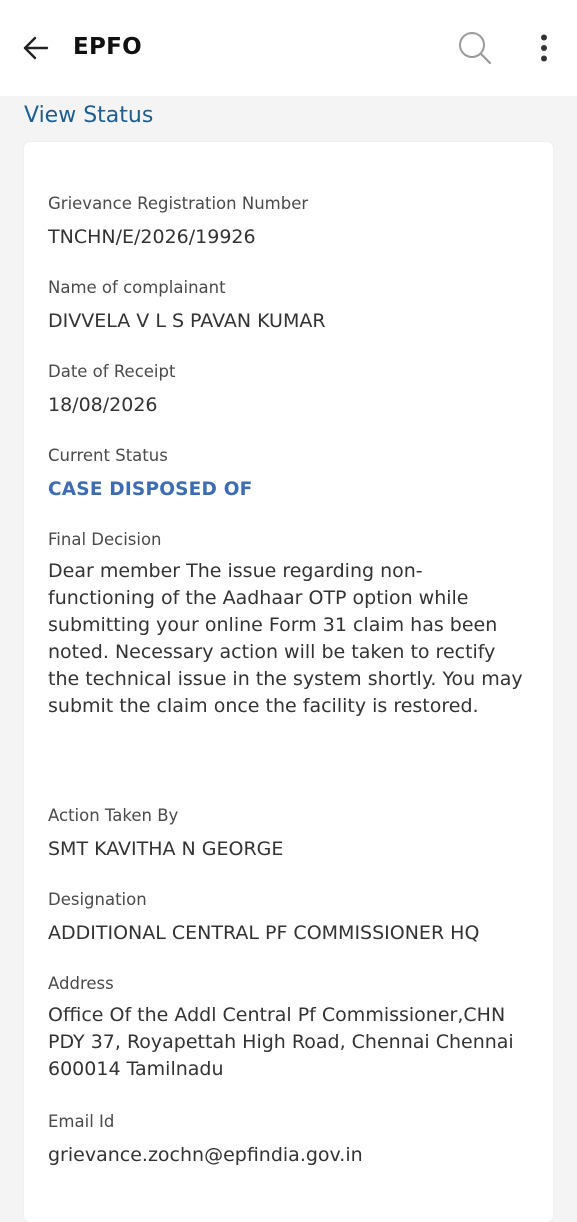  I want to click on email-value: grievance.zochn@epfindia.gov.in, so click(205, 1155).